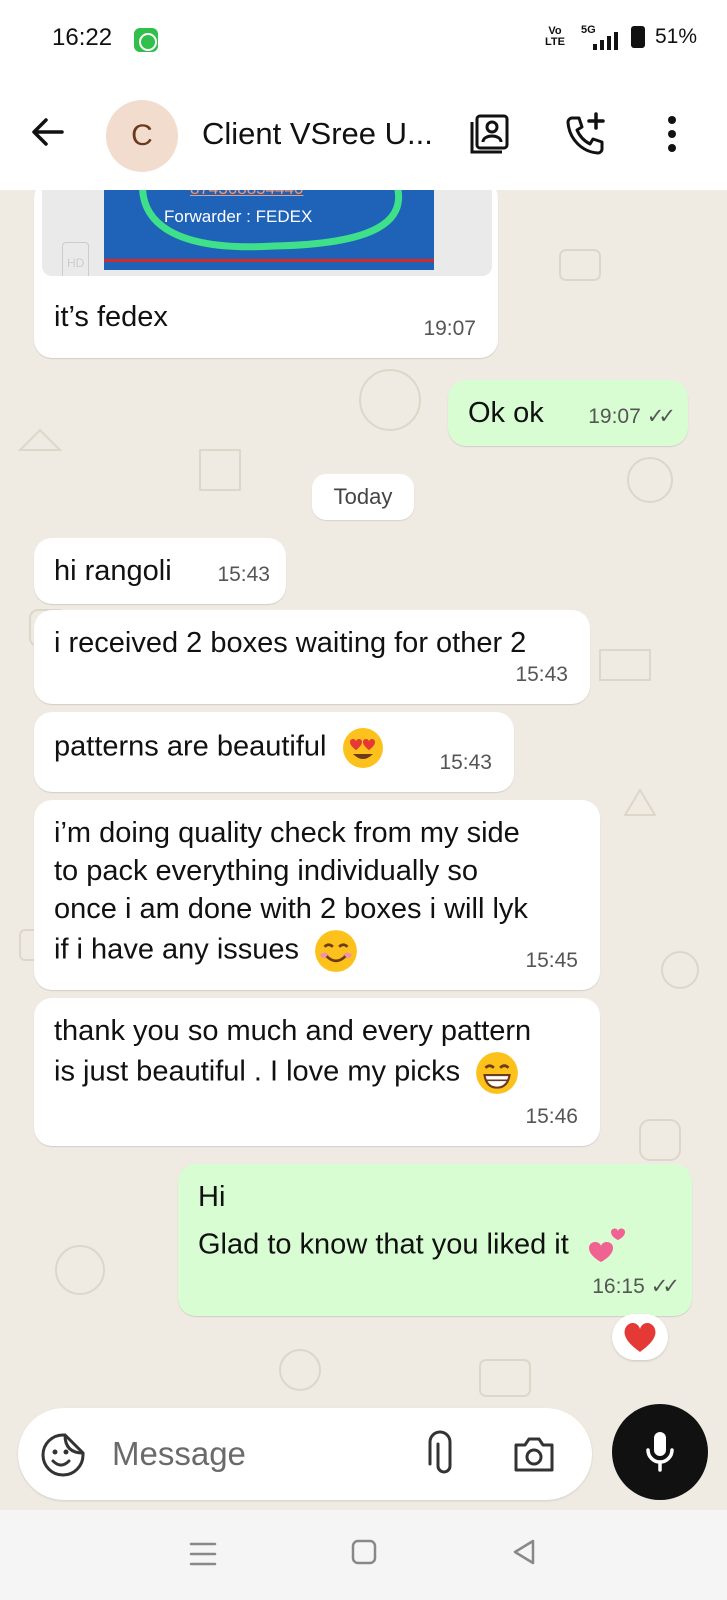  I want to click on message-composer, so click(305, 1454).